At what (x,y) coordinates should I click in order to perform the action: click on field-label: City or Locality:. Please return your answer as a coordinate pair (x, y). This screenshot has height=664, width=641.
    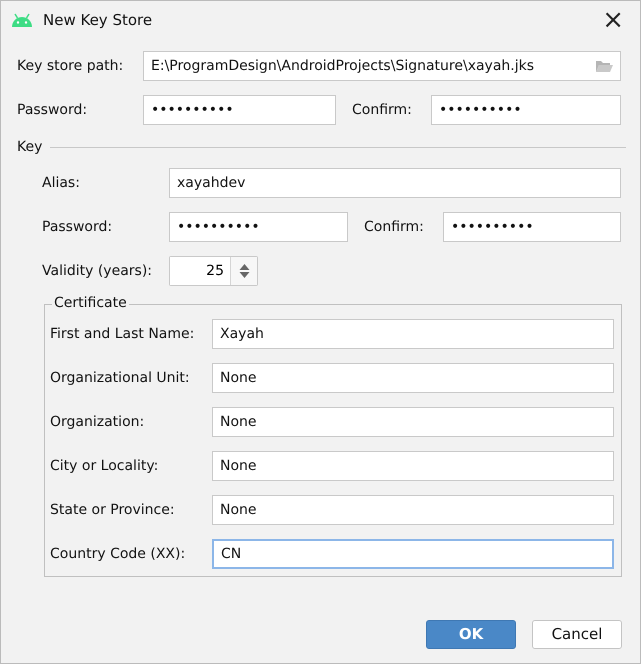
    Looking at the image, I should click on (105, 466).